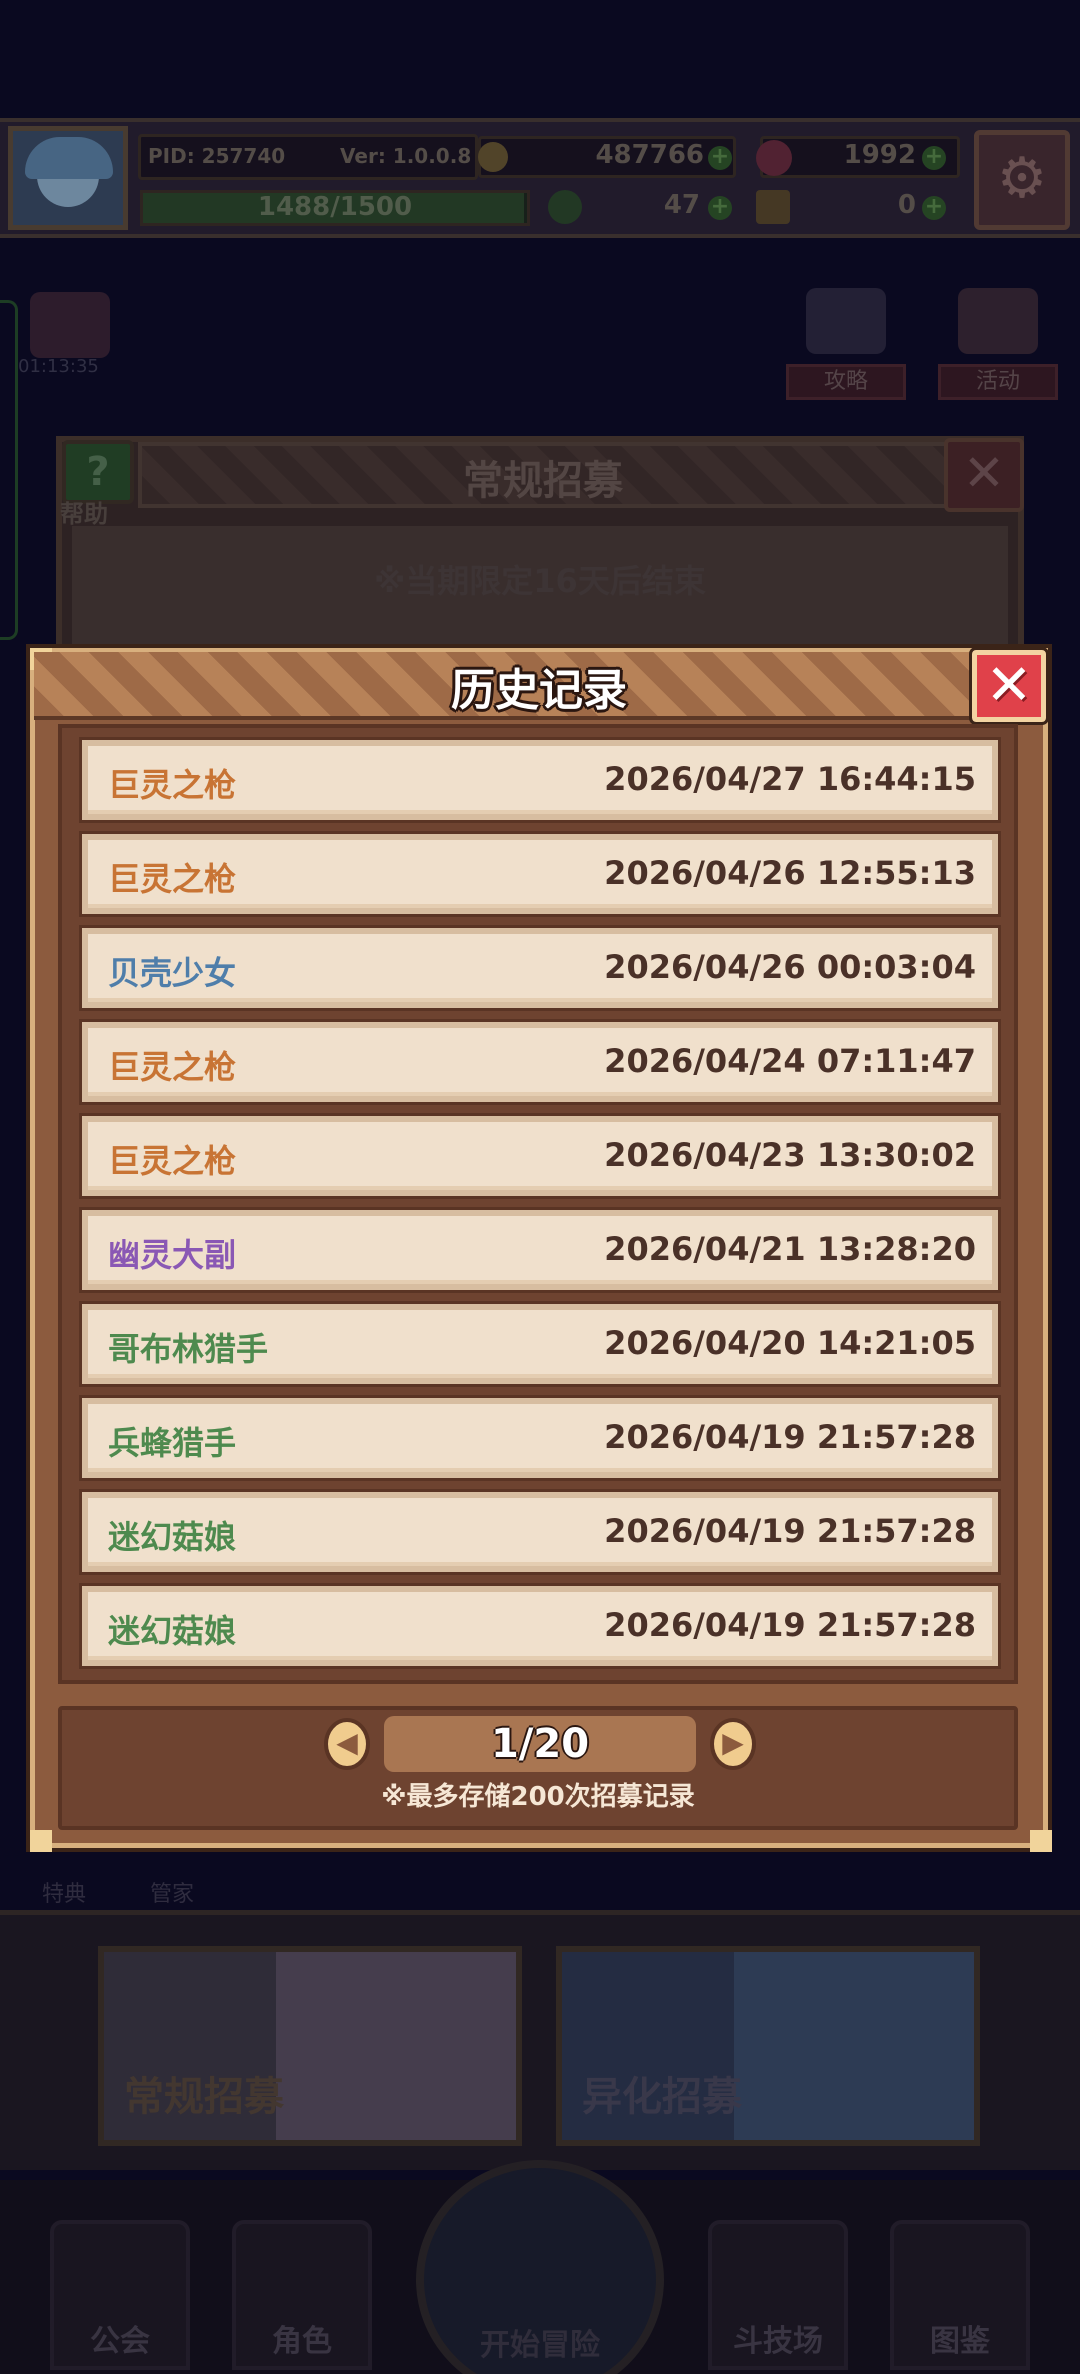 The width and height of the screenshot is (1080, 2374). I want to click on modal-title: 历史记录, so click(539, 690).